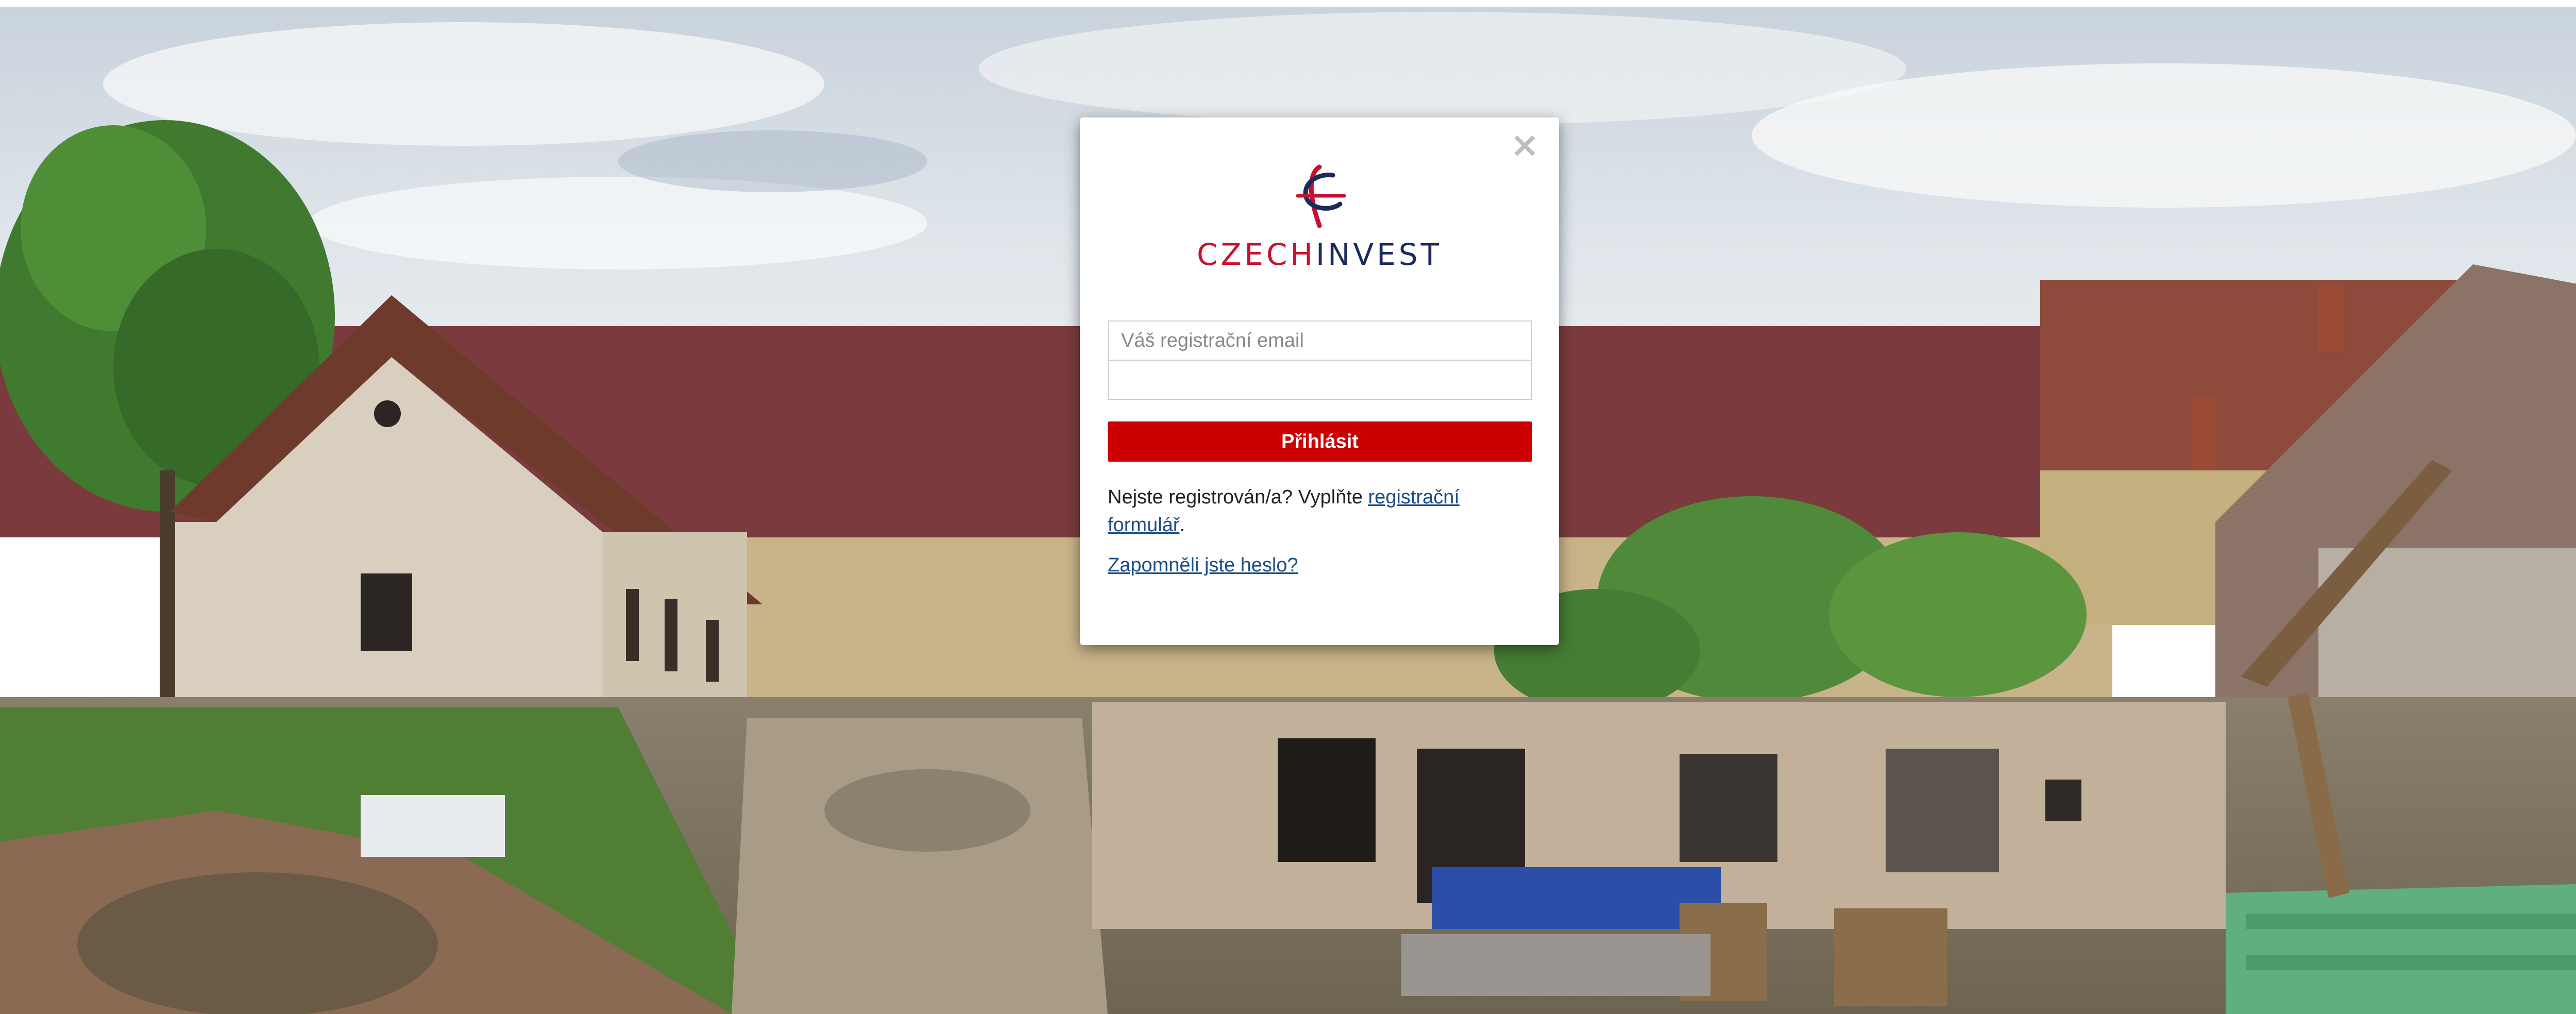 The width and height of the screenshot is (2576, 1014). I want to click on logo-wordmark: CZECHINVEST, so click(1319, 254).